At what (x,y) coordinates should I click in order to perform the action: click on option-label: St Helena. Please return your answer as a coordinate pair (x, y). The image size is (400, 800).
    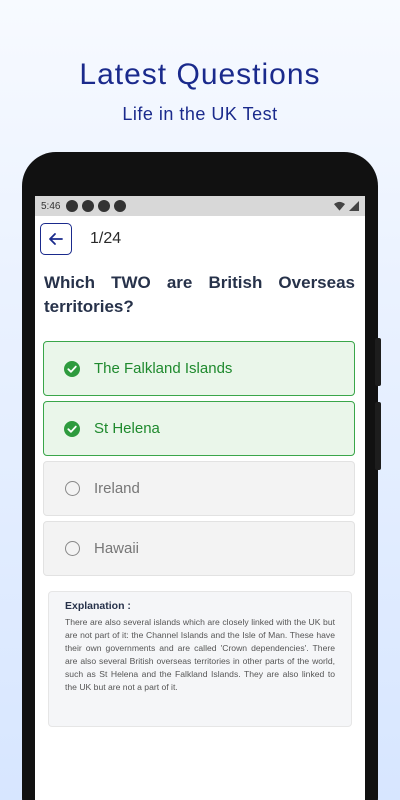
    Looking at the image, I should click on (127, 428).